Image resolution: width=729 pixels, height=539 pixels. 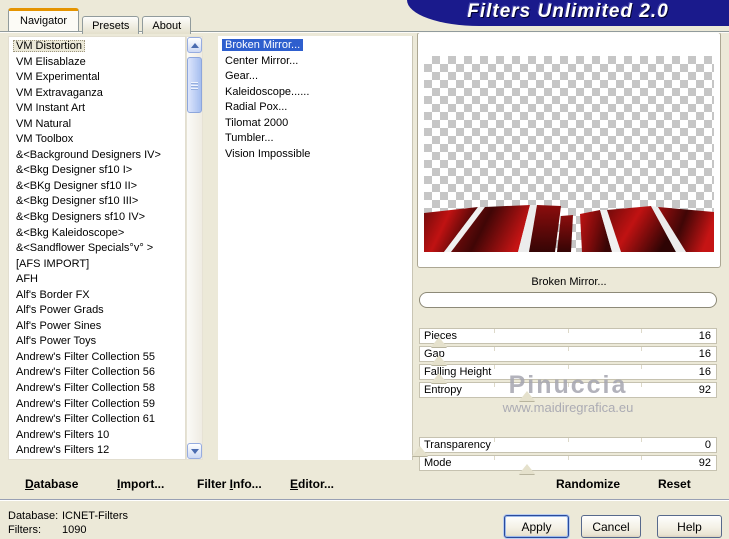 I want to click on title-banner: Filters Unlimited 2.0, so click(x=568, y=13).